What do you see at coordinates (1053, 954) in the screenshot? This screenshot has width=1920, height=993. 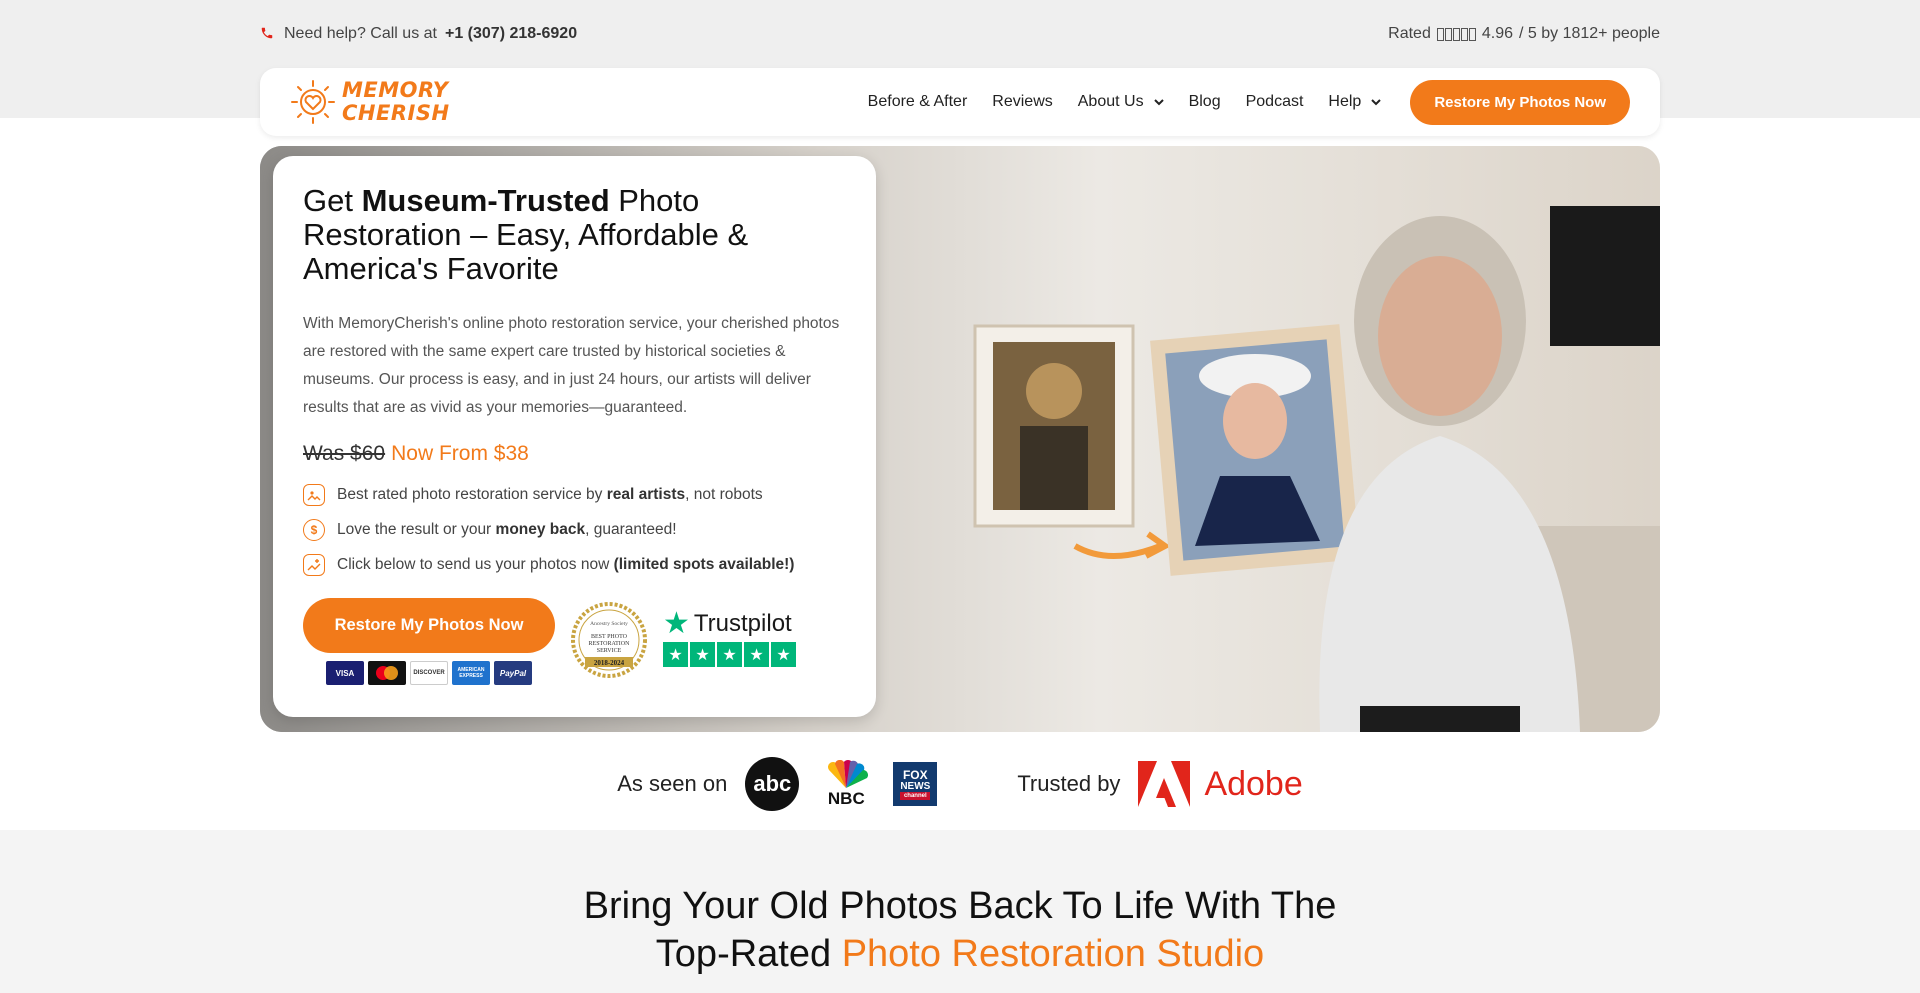 I see `heading-highlight: Photo Restoration Studio` at bounding box center [1053, 954].